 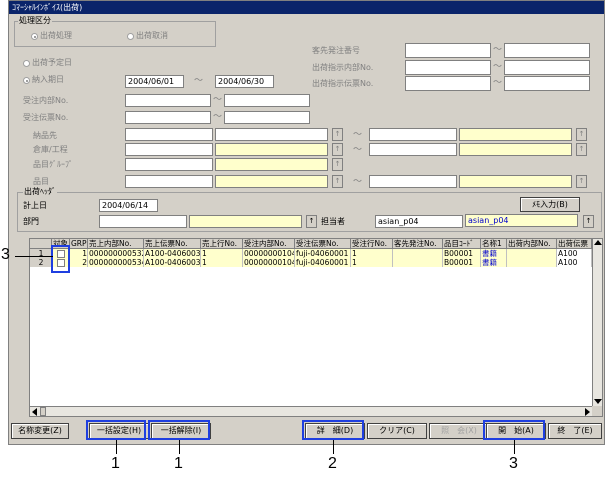 What do you see at coordinates (413, 181) in the screenshot?
I see `item-code-to` at bounding box center [413, 181].